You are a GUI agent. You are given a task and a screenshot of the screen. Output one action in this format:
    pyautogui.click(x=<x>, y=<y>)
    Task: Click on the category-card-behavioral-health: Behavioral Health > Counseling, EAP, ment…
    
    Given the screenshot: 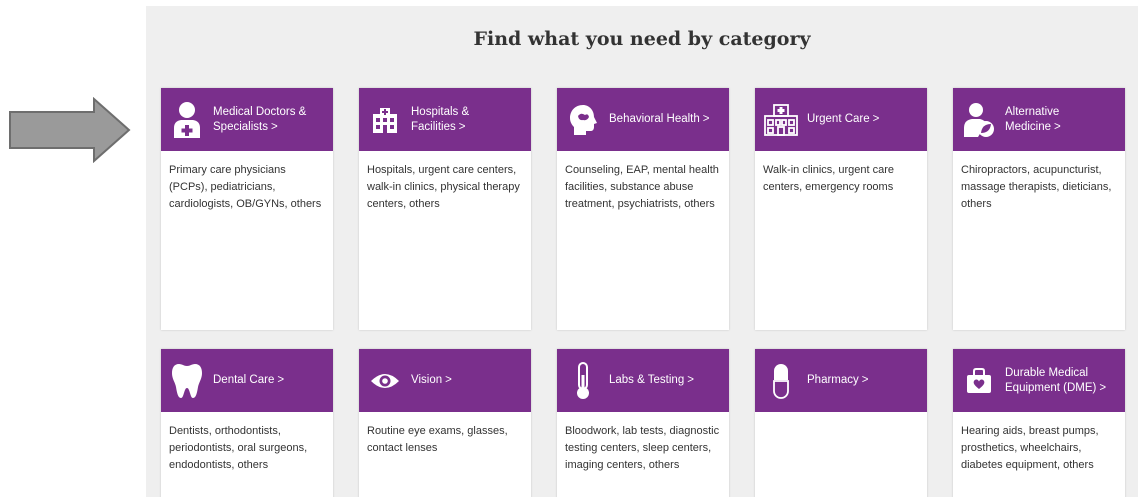 What is the action you would take?
    pyautogui.click(x=643, y=209)
    